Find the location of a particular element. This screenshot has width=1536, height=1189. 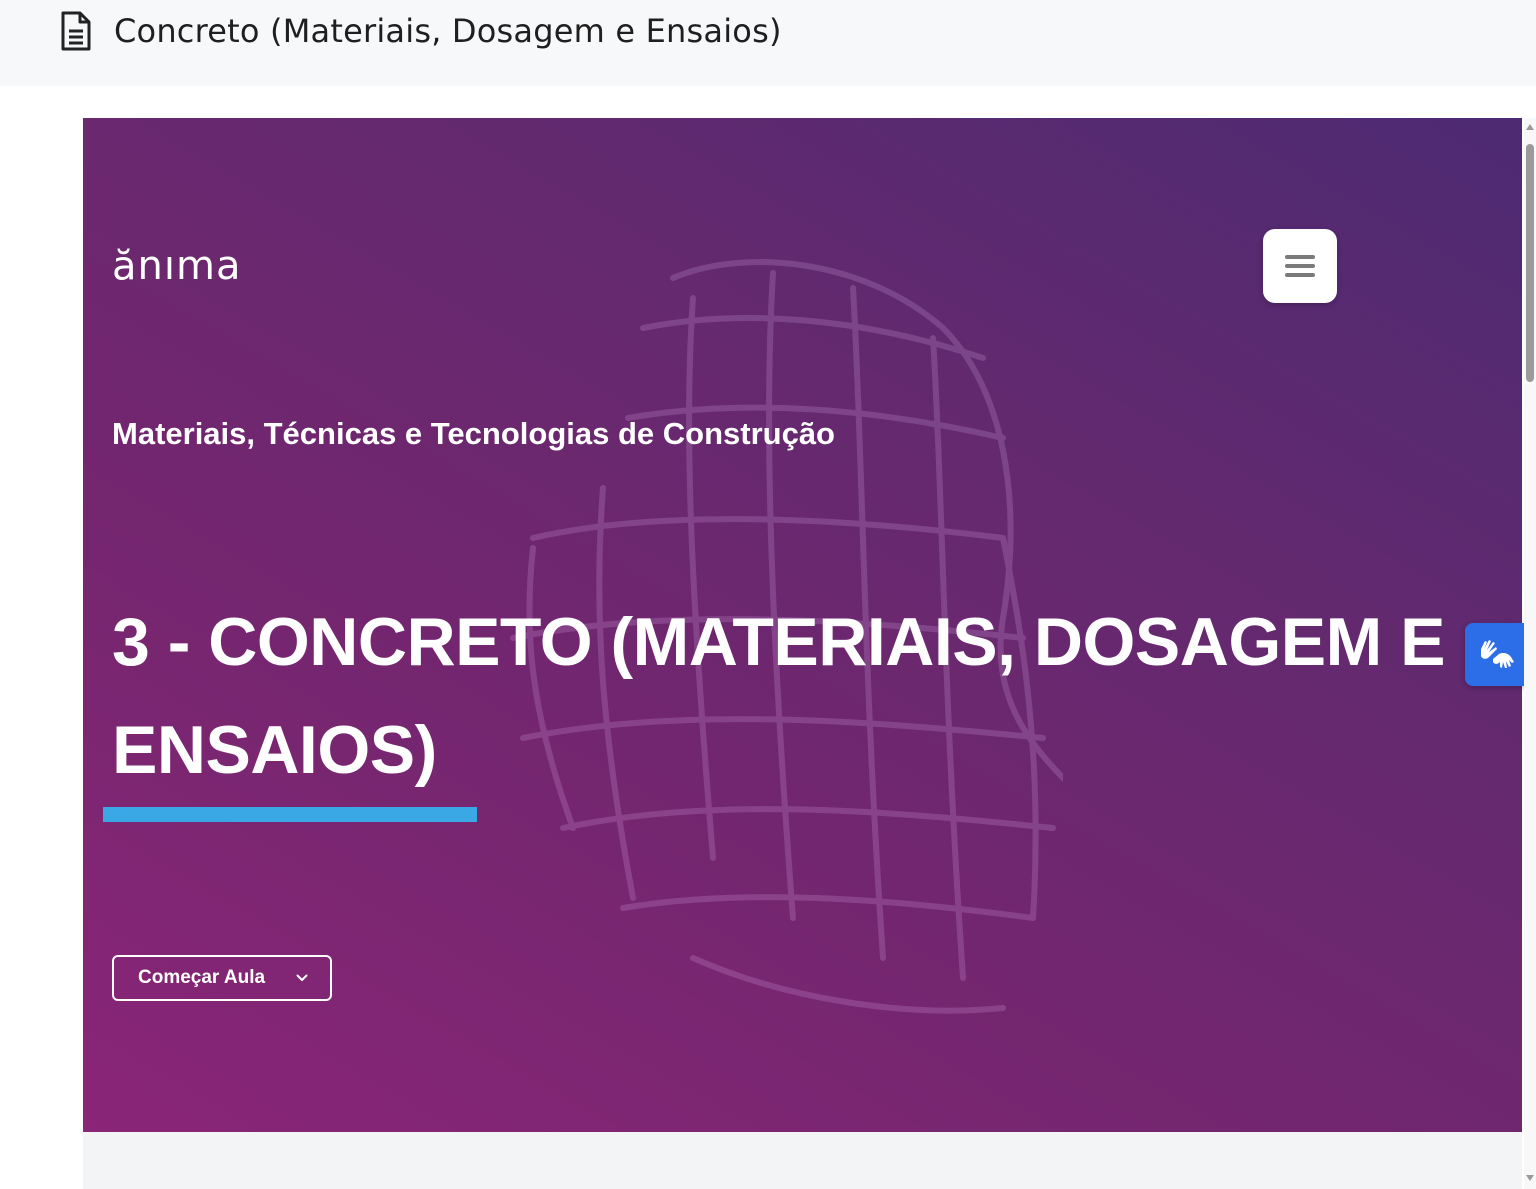

sign-language-accessibility-button is located at coordinates (1496, 654).